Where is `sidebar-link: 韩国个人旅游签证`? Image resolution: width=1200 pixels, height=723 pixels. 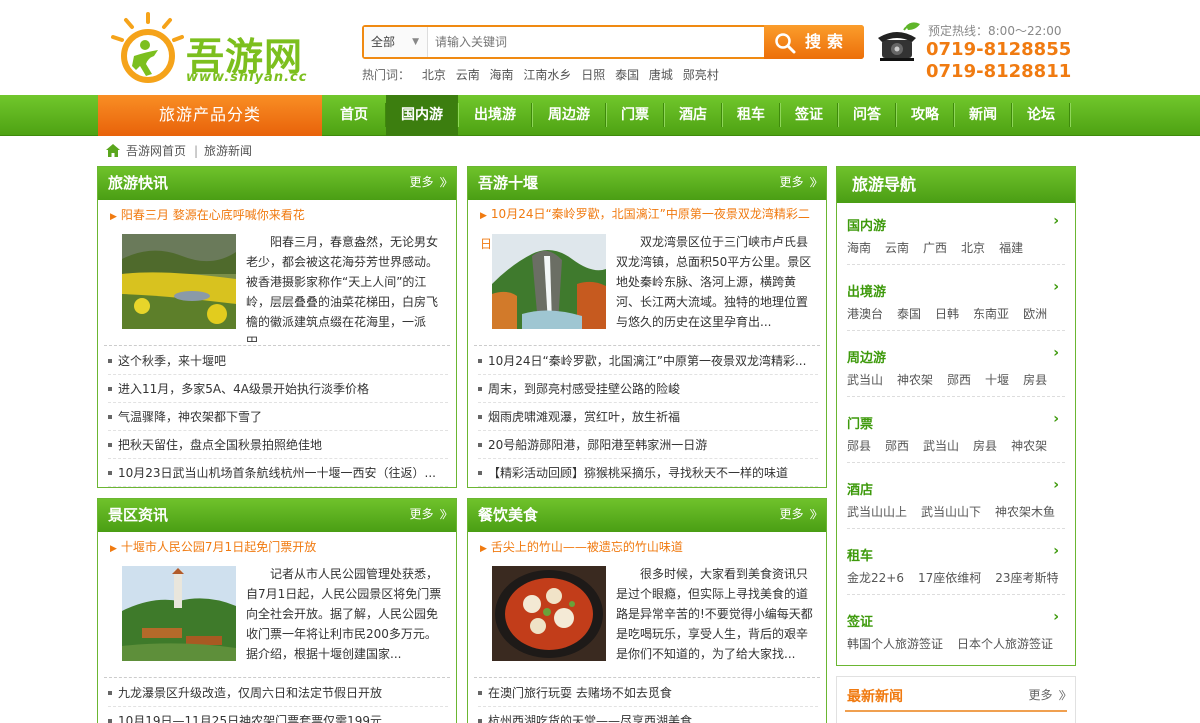 sidebar-link: 韩国个人旅游签证 is located at coordinates (895, 644).